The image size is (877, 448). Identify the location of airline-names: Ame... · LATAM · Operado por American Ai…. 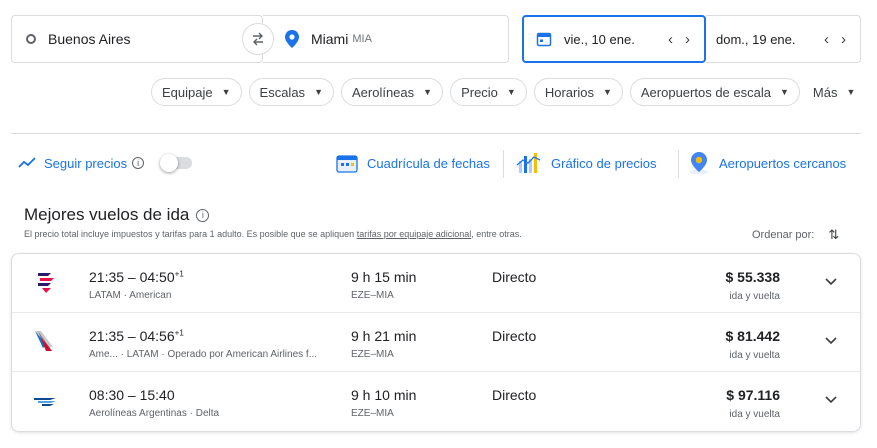
(203, 354).